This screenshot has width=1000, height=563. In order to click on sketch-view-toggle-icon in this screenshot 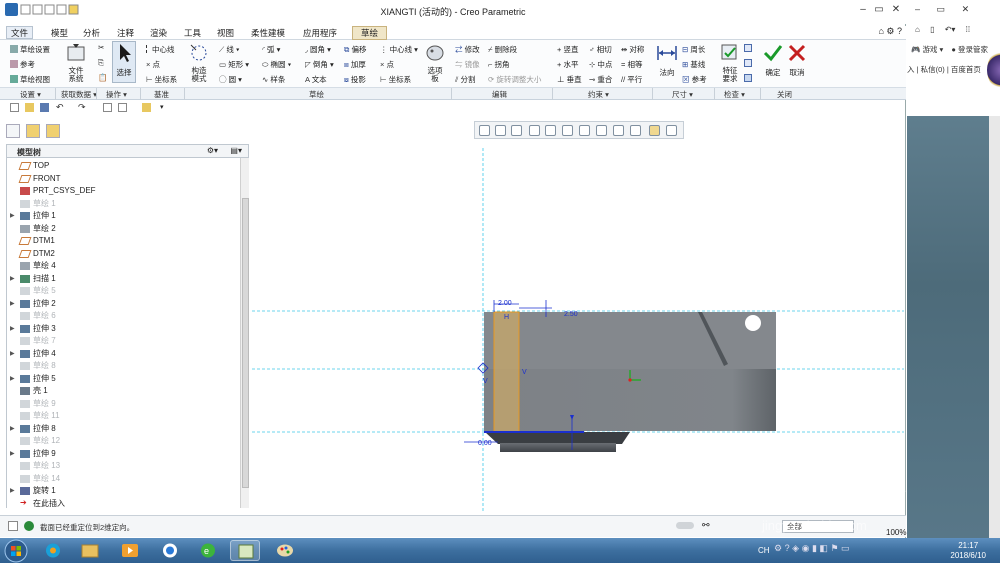, I will do `click(654, 130)`.